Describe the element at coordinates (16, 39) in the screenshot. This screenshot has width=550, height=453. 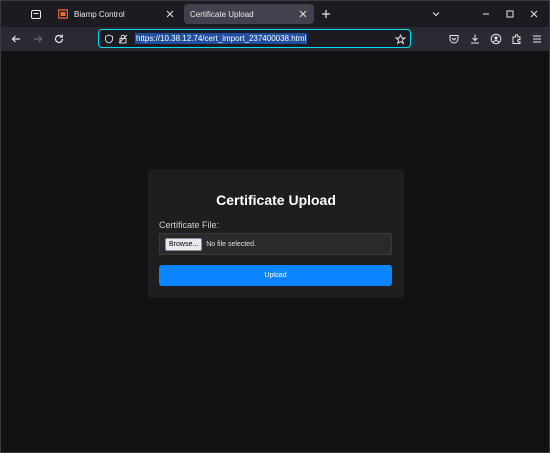
I see `back-arrow-icon` at that location.